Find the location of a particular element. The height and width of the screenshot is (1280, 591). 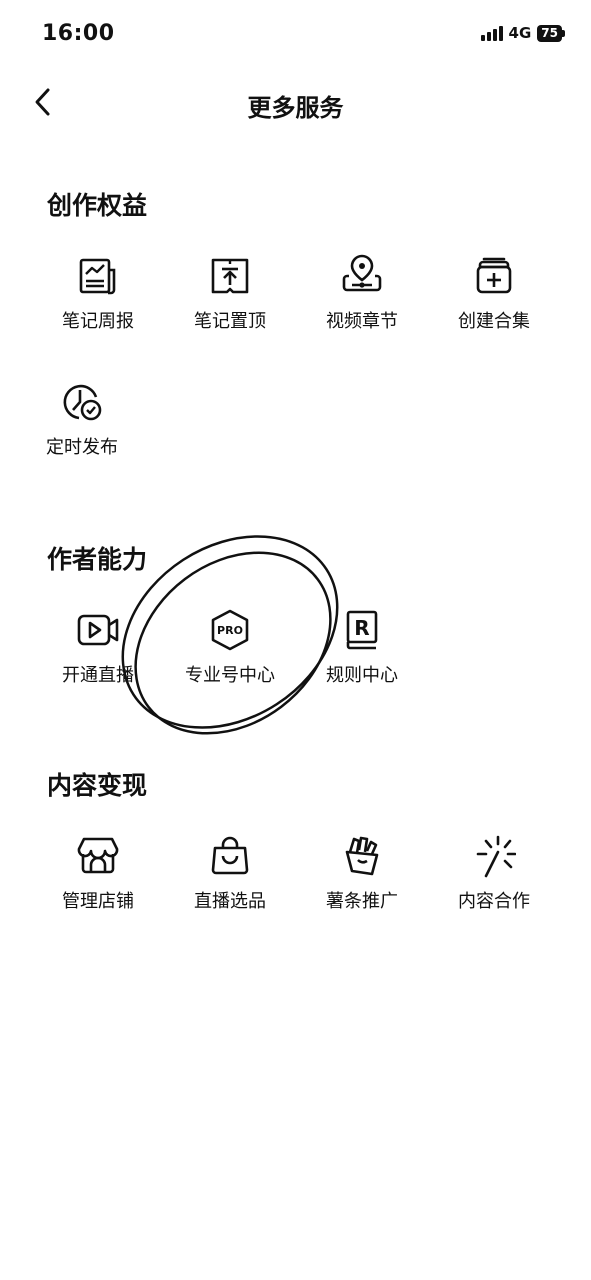

go-live-label: 开通直播 is located at coordinates (98, 675).